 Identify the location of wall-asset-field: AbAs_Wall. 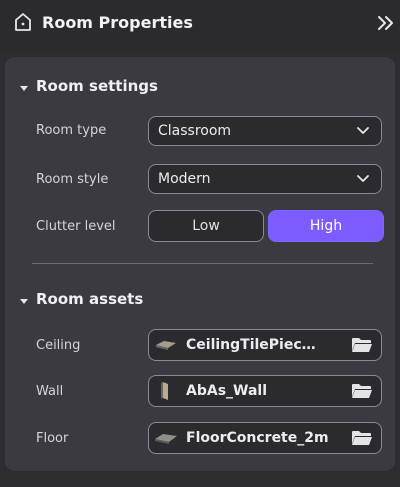
(265, 391).